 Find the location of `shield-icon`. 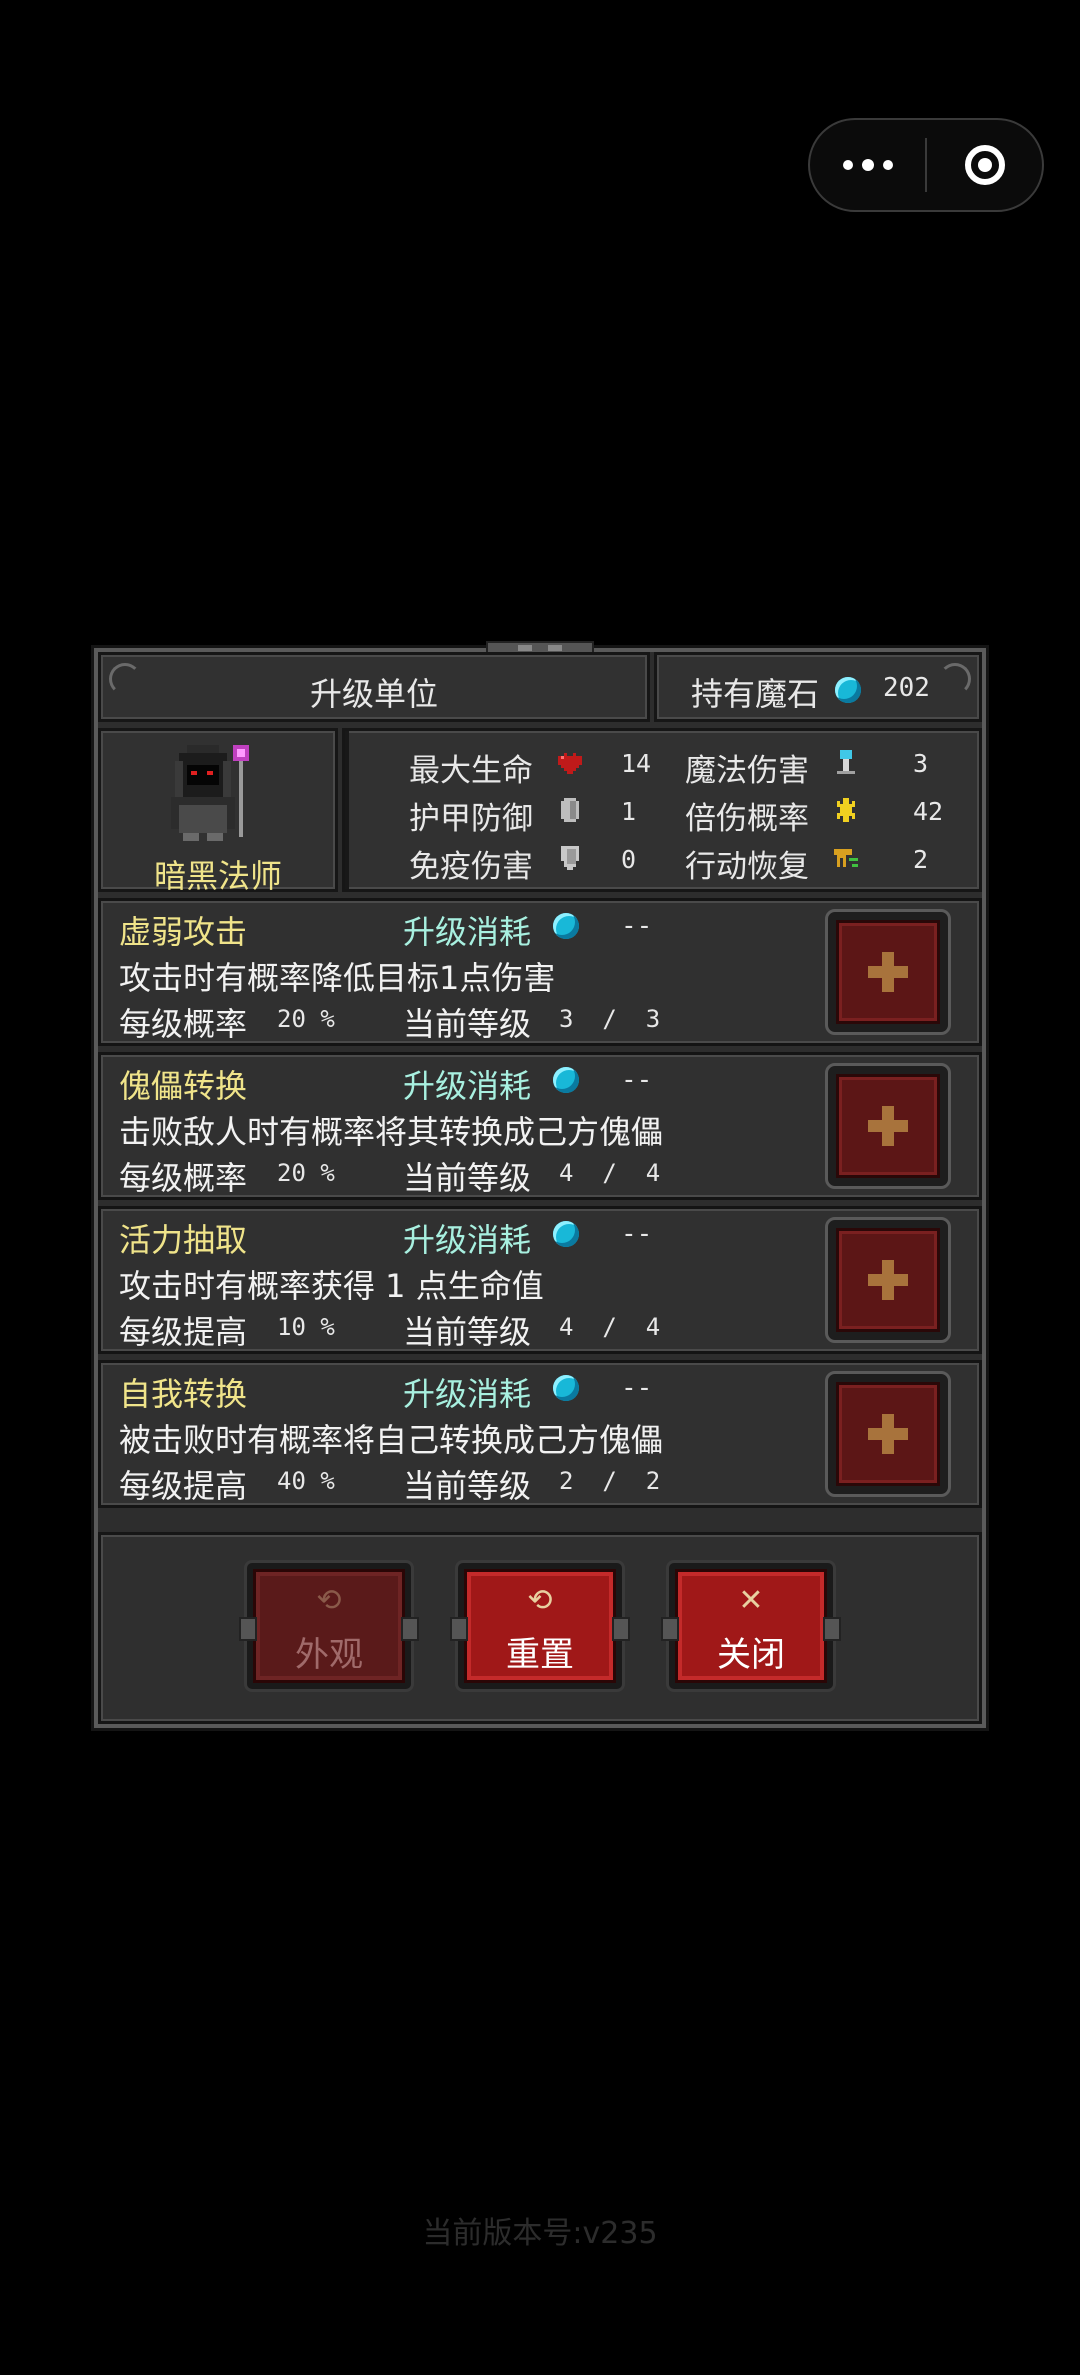

shield-icon is located at coordinates (570, 858).